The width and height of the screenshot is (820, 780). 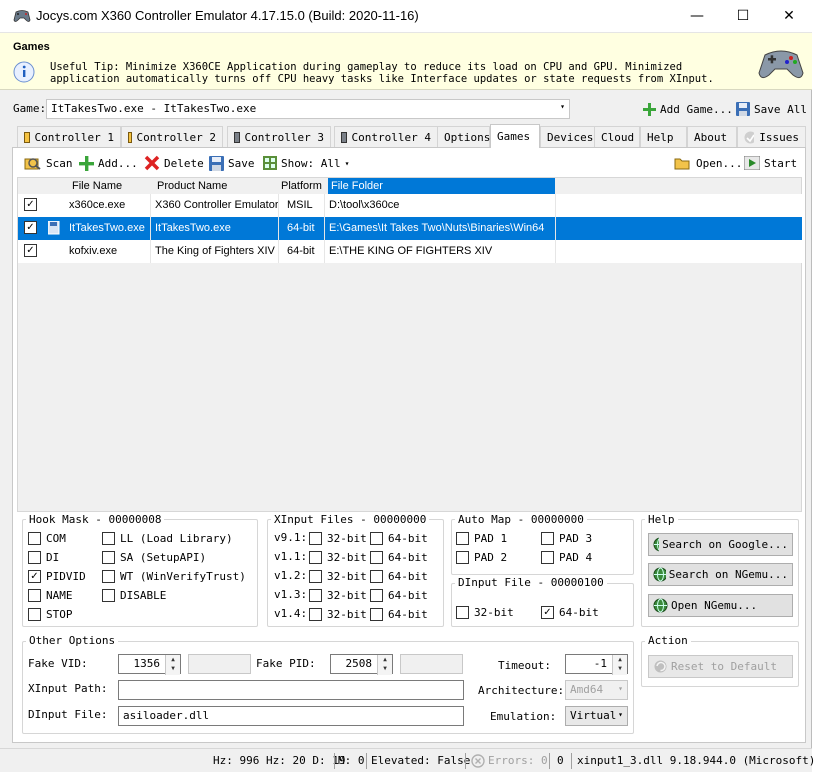 What do you see at coordinates (399, 576) in the screenshot?
I see `xinput-12-64-checkbox: 64-bit` at bounding box center [399, 576].